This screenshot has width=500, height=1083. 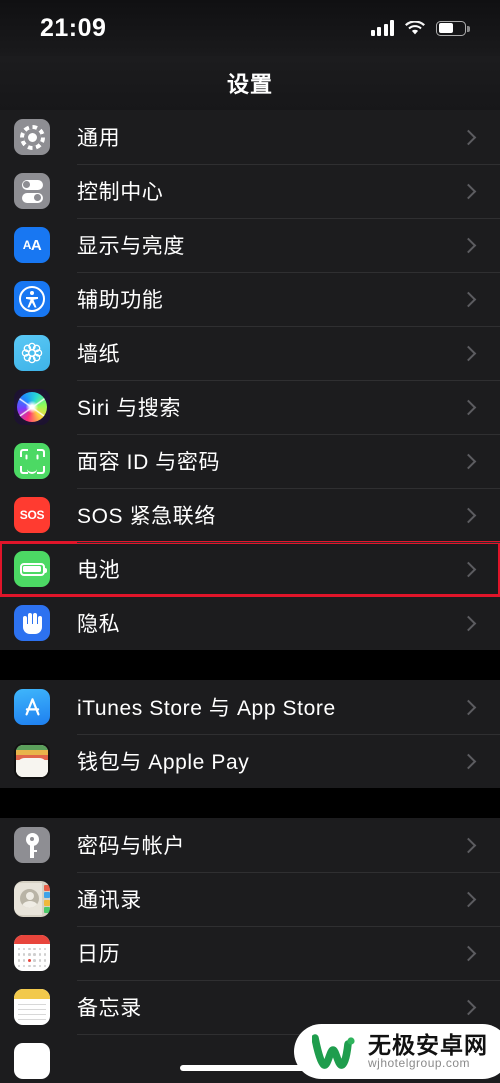 I want to click on control-center-icon, so click(x=32, y=191).